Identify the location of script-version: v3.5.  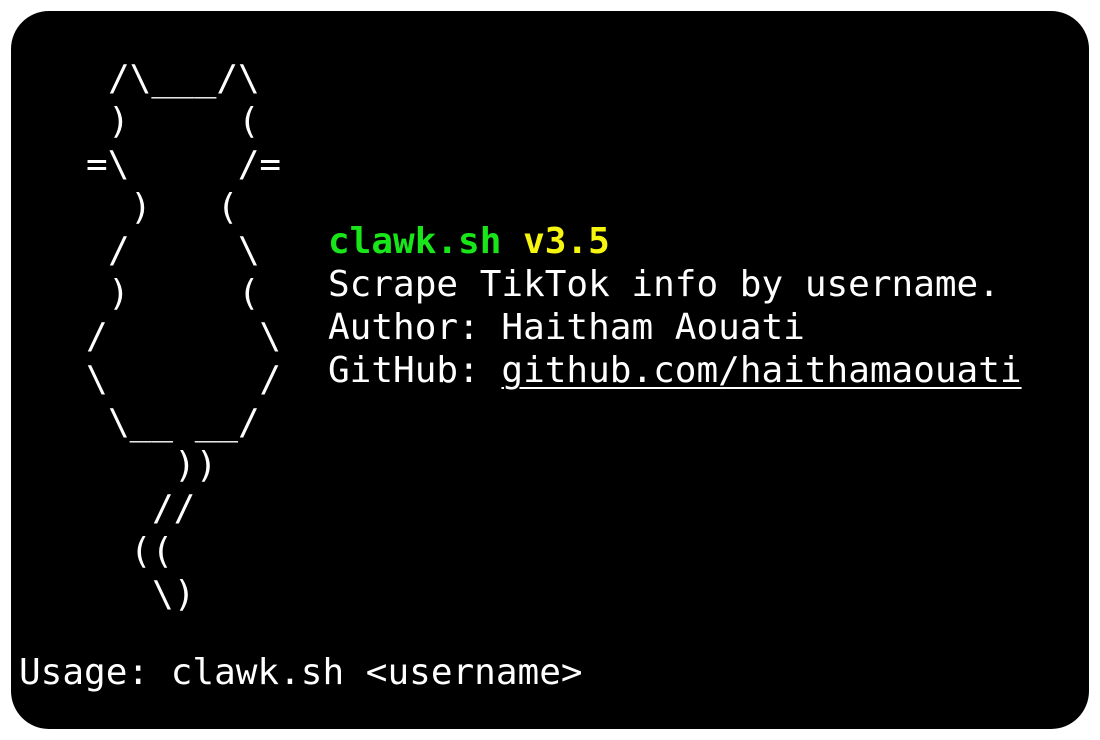
(566, 241).